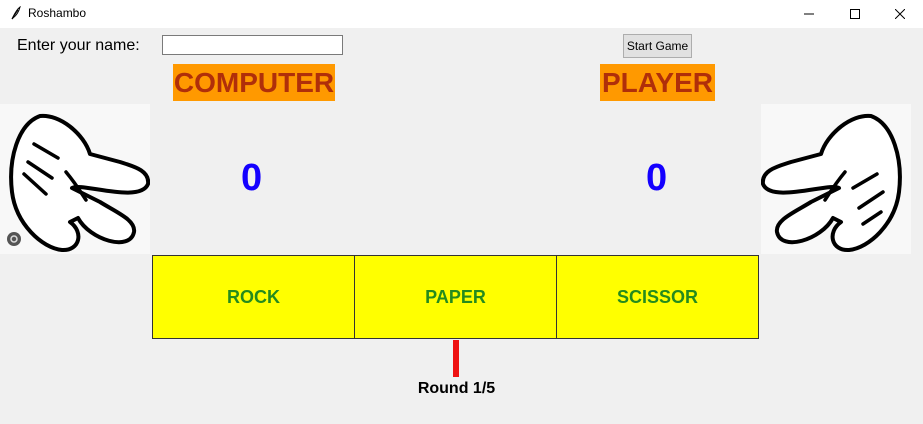 This screenshot has width=923, height=424. What do you see at coordinates (456, 388) in the screenshot?
I see `round-label: Round 1/5` at bounding box center [456, 388].